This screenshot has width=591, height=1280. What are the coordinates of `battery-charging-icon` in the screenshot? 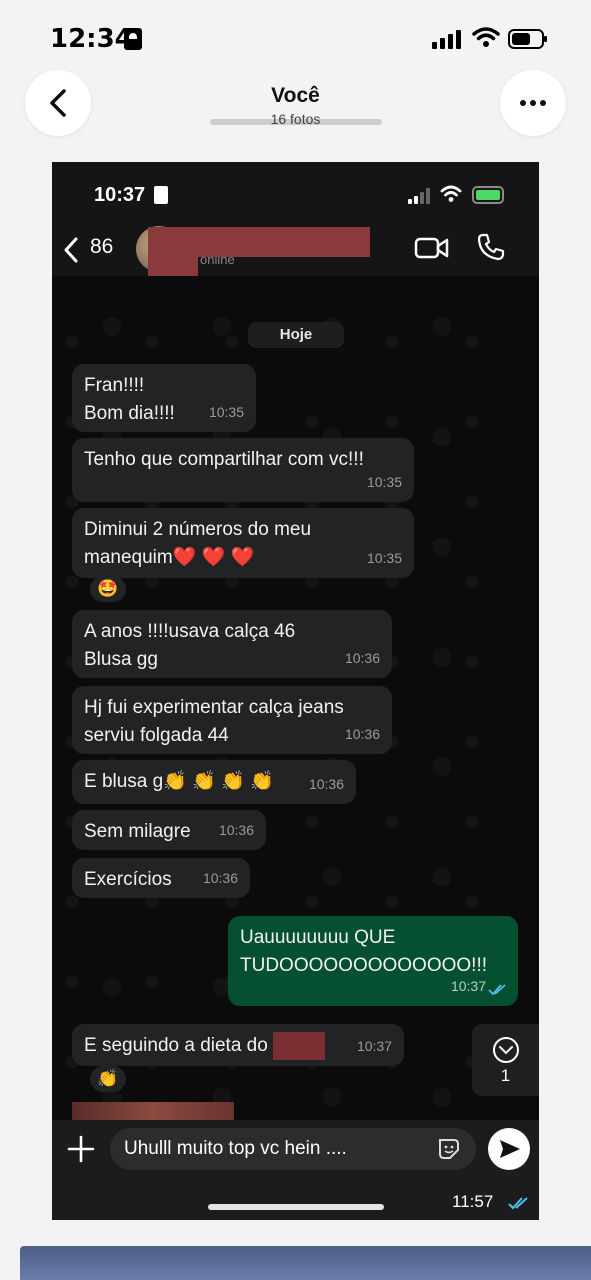 It's located at (488, 195).